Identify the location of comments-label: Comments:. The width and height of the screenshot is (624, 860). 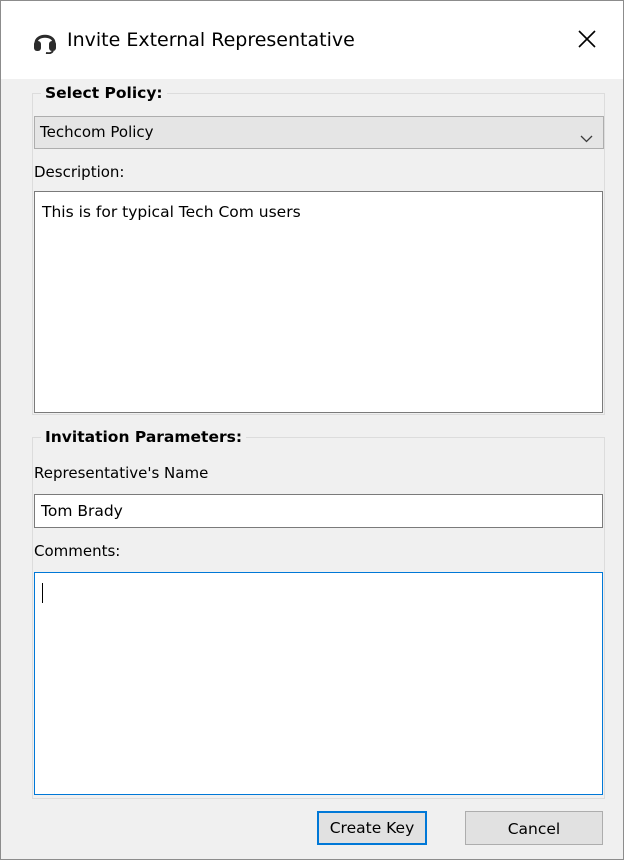
(77, 551).